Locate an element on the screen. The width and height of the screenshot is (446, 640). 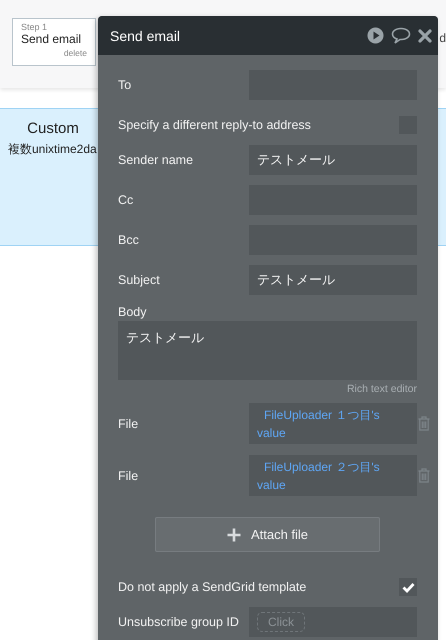
next-step-text: d is located at coordinates (442, 38).